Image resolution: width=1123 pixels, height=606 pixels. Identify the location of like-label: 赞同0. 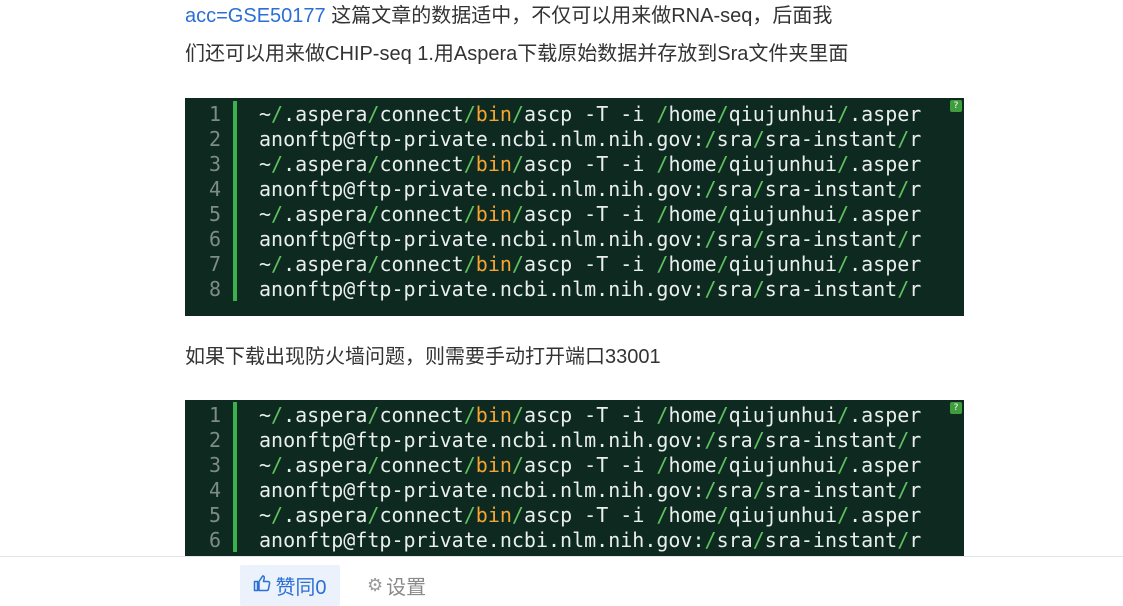
(301, 588).